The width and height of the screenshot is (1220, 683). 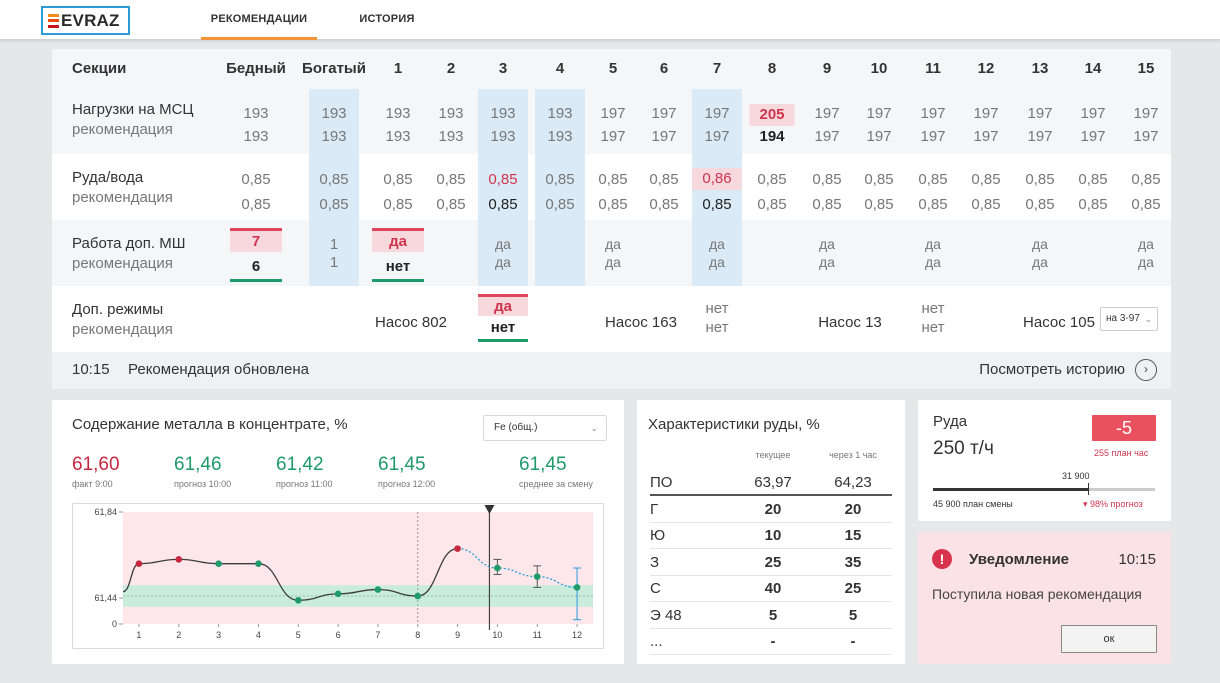 What do you see at coordinates (53, 20) in the screenshot?
I see `logo-mark-icon` at bounding box center [53, 20].